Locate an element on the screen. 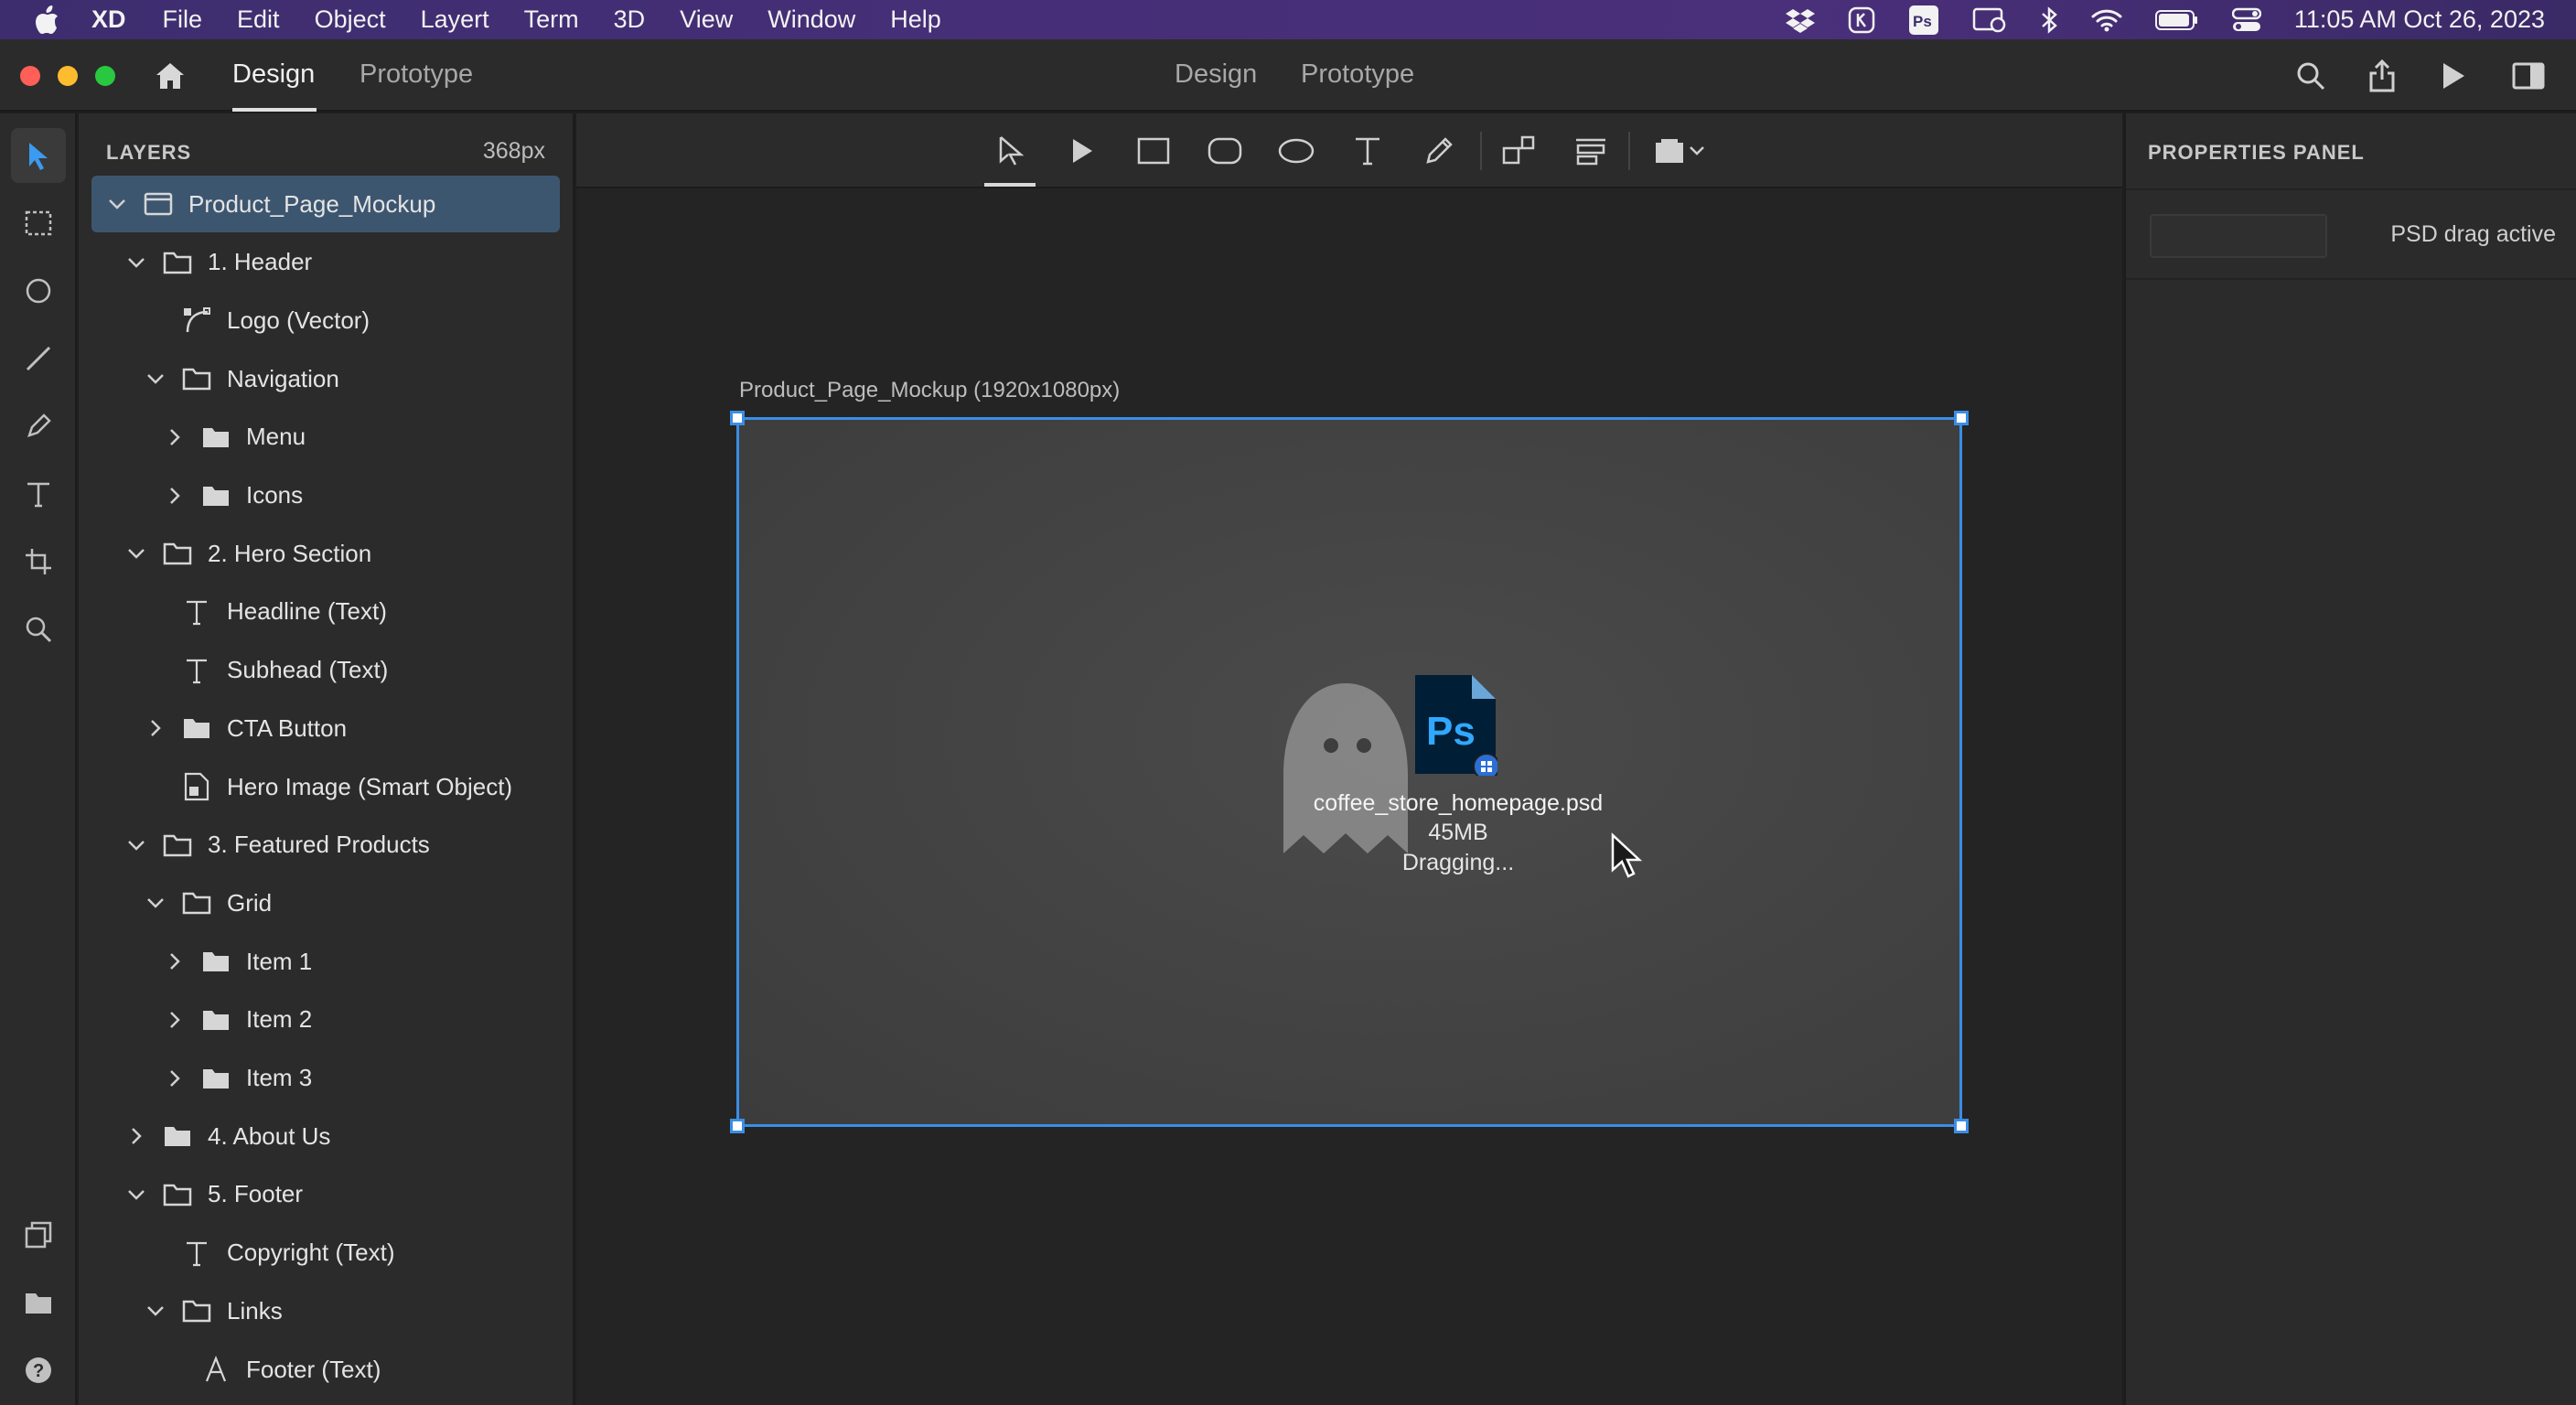 Image resolution: width=2576 pixels, height=1405 pixels. menu-file: File is located at coordinates (183, 19).